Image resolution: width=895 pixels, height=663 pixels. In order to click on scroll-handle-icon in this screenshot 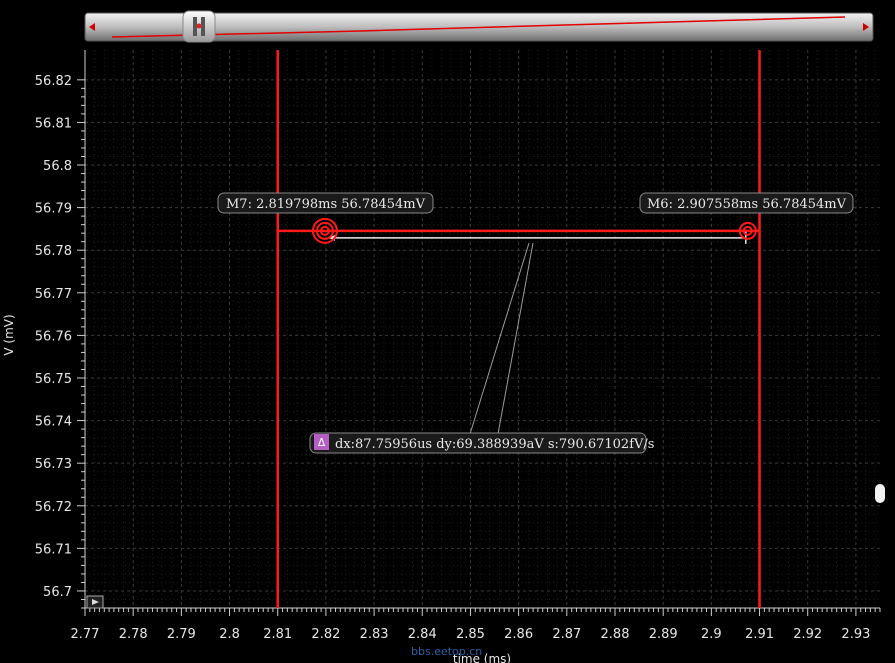, I will do `click(880, 493)`.